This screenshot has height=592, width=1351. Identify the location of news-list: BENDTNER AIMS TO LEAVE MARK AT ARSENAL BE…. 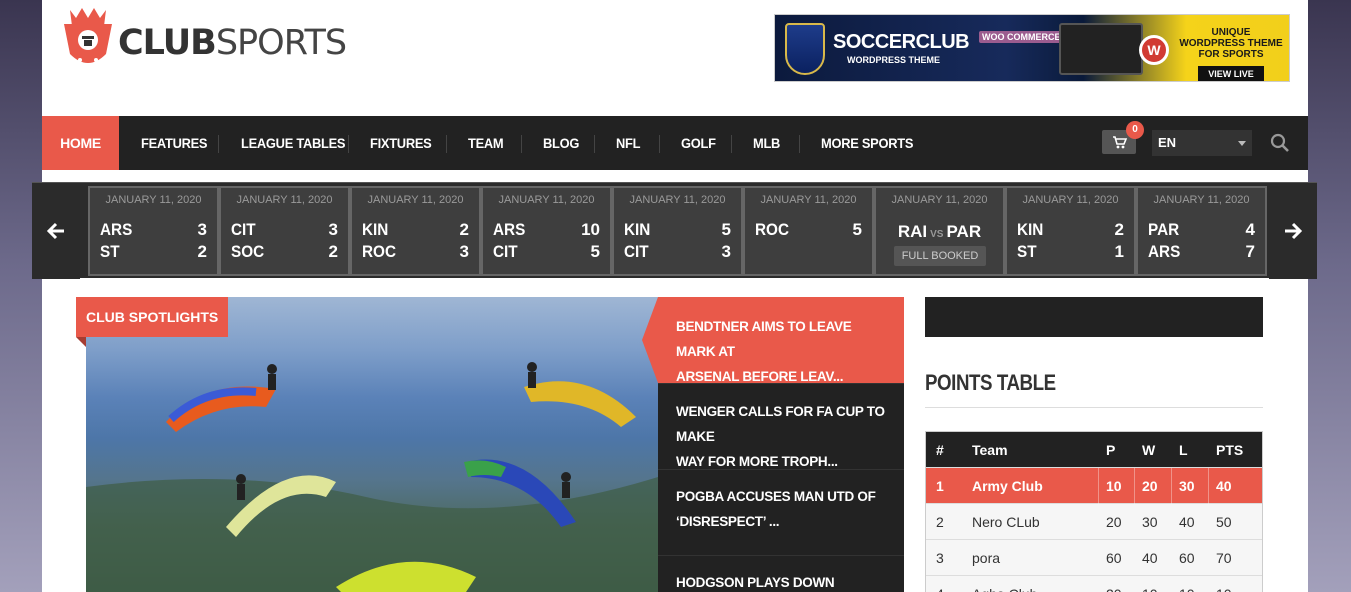
(773, 444).